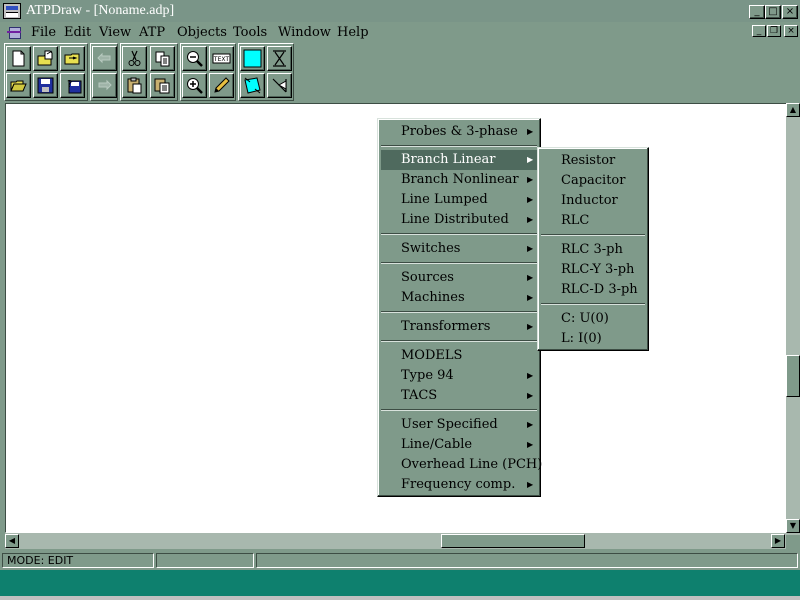 The height and width of the screenshot is (600, 800). I want to click on flip-icon, so click(279, 85).